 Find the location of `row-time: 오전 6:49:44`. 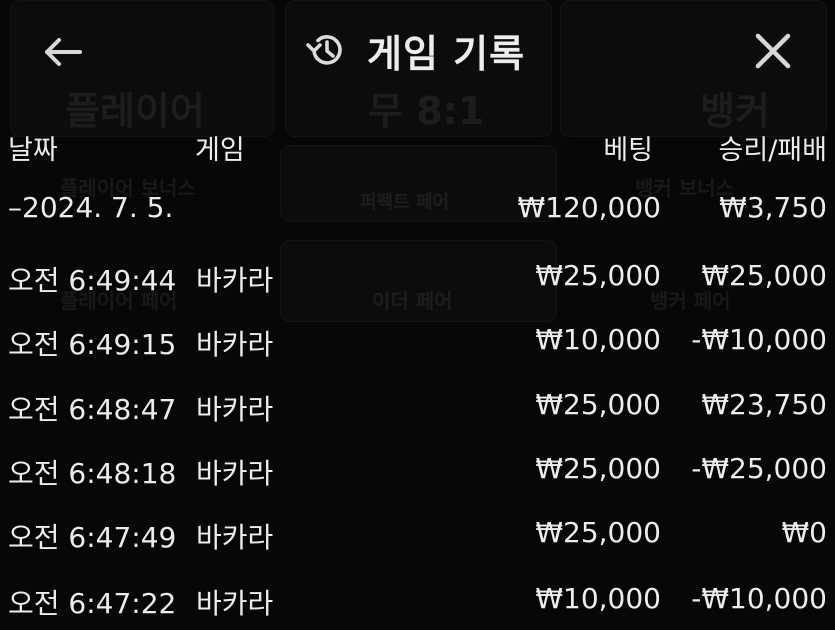

row-time: 오전 6:49:44 is located at coordinates (92, 280).